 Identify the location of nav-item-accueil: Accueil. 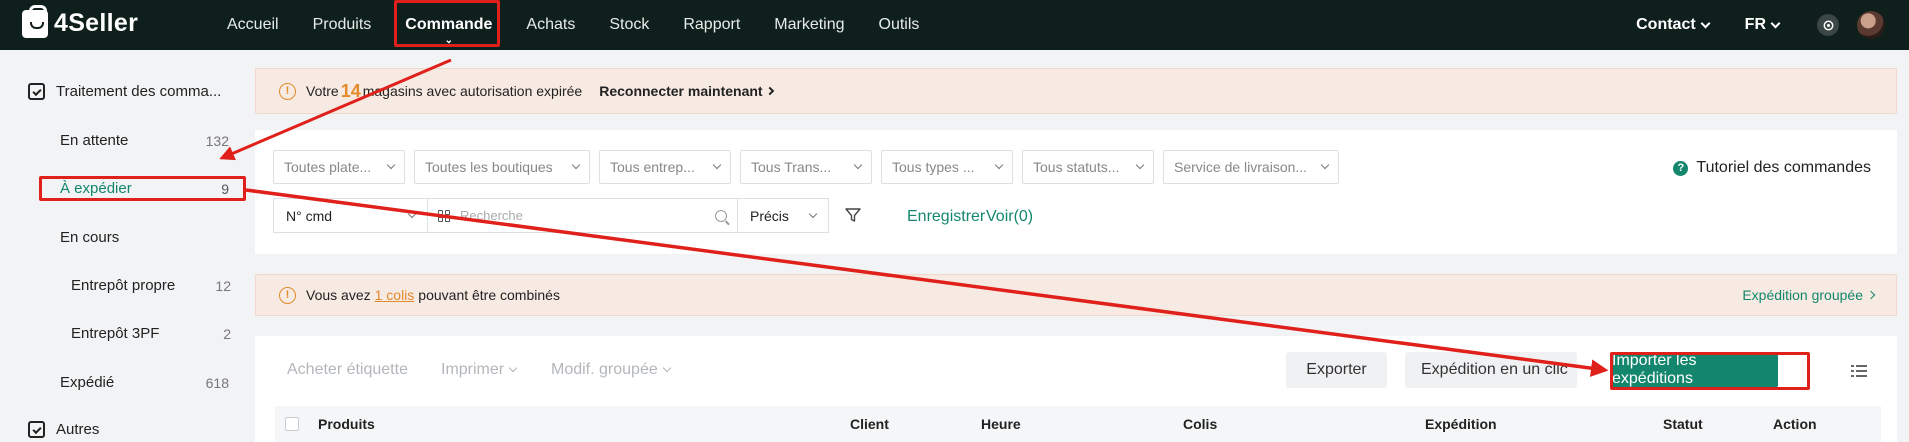
(253, 25).